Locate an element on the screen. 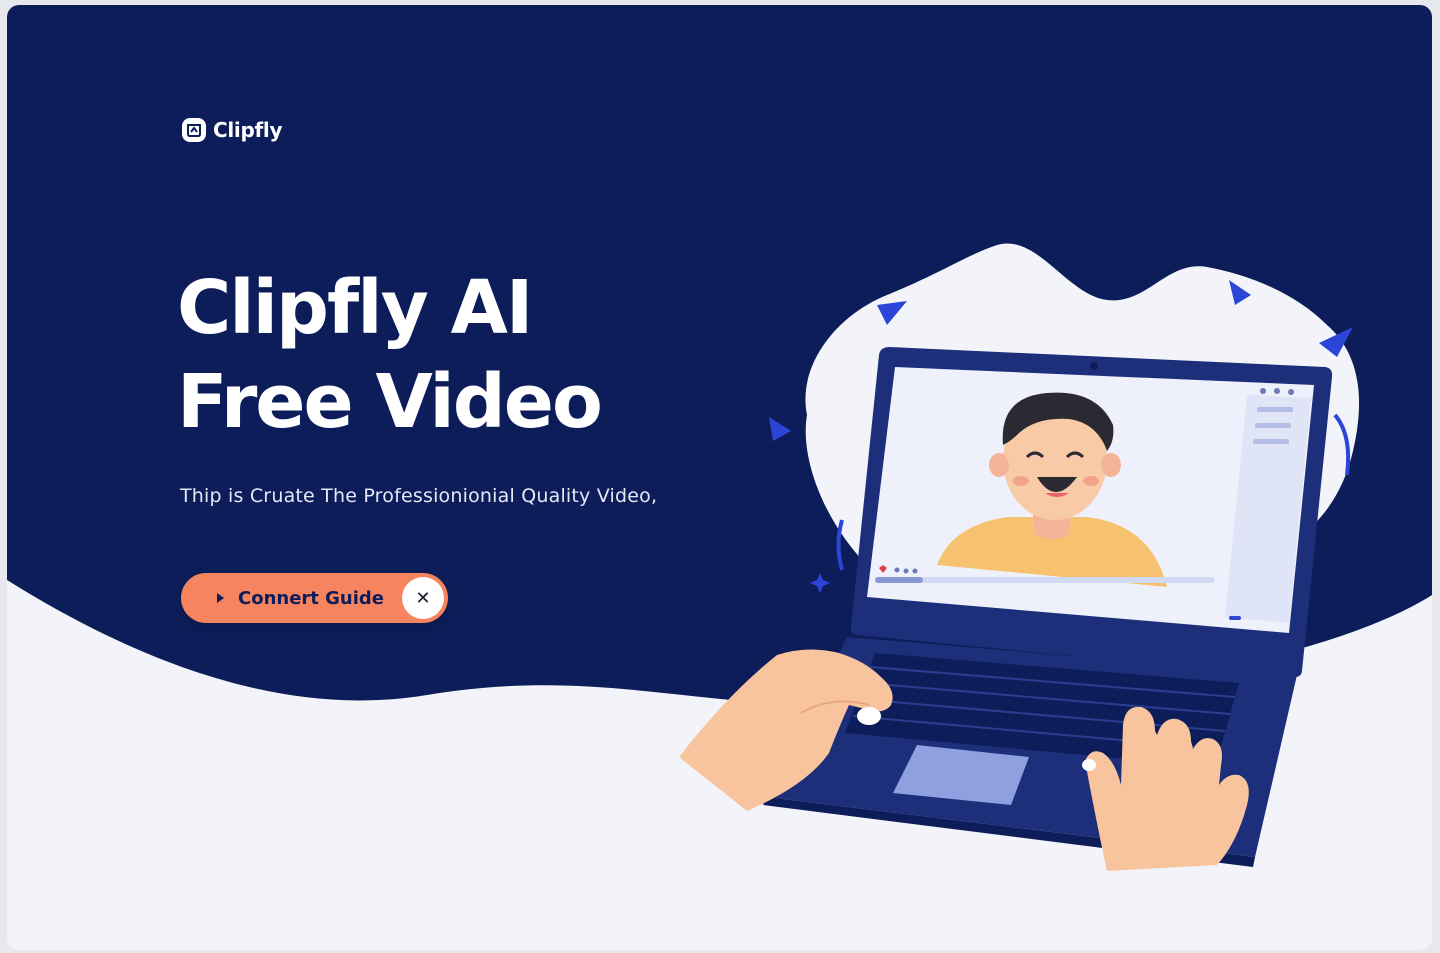 The width and height of the screenshot is (1440, 953). guide-button-label: Connert Guide is located at coordinates (311, 598).